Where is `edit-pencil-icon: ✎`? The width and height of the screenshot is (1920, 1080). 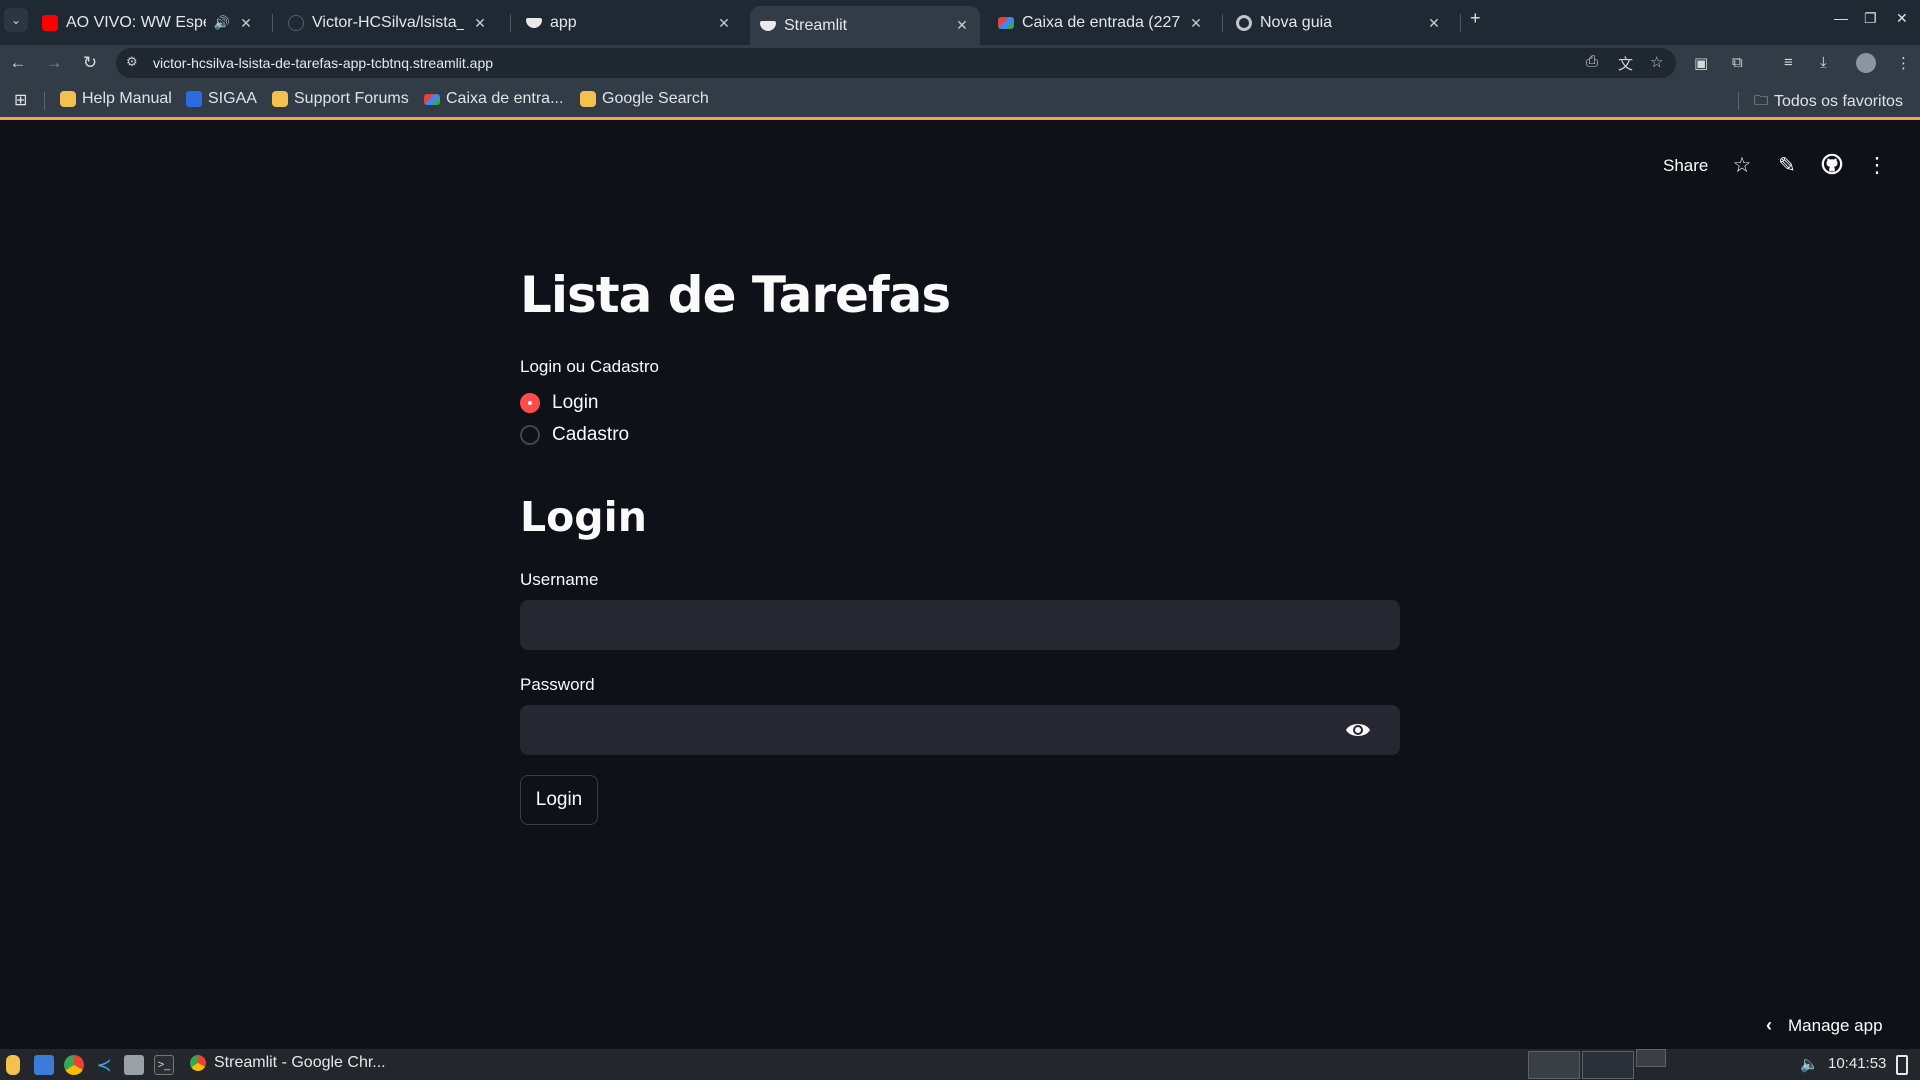 edit-pencil-icon: ✎ is located at coordinates (1787, 166).